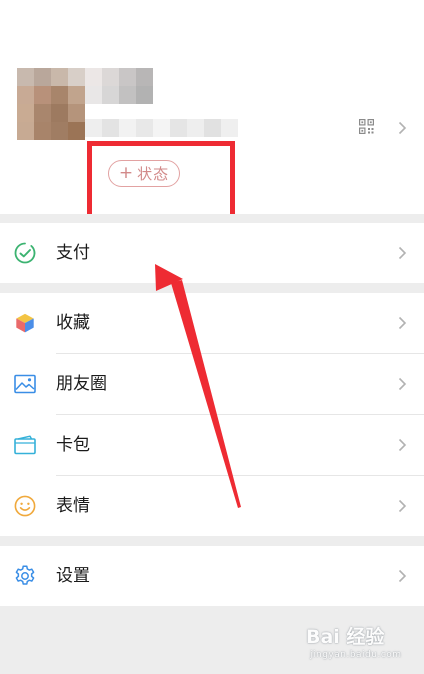 The width and height of the screenshot is (424, 674). Describe the element at coordinates (25, 575) in the screenshot. I see `gear-icon` at that location.